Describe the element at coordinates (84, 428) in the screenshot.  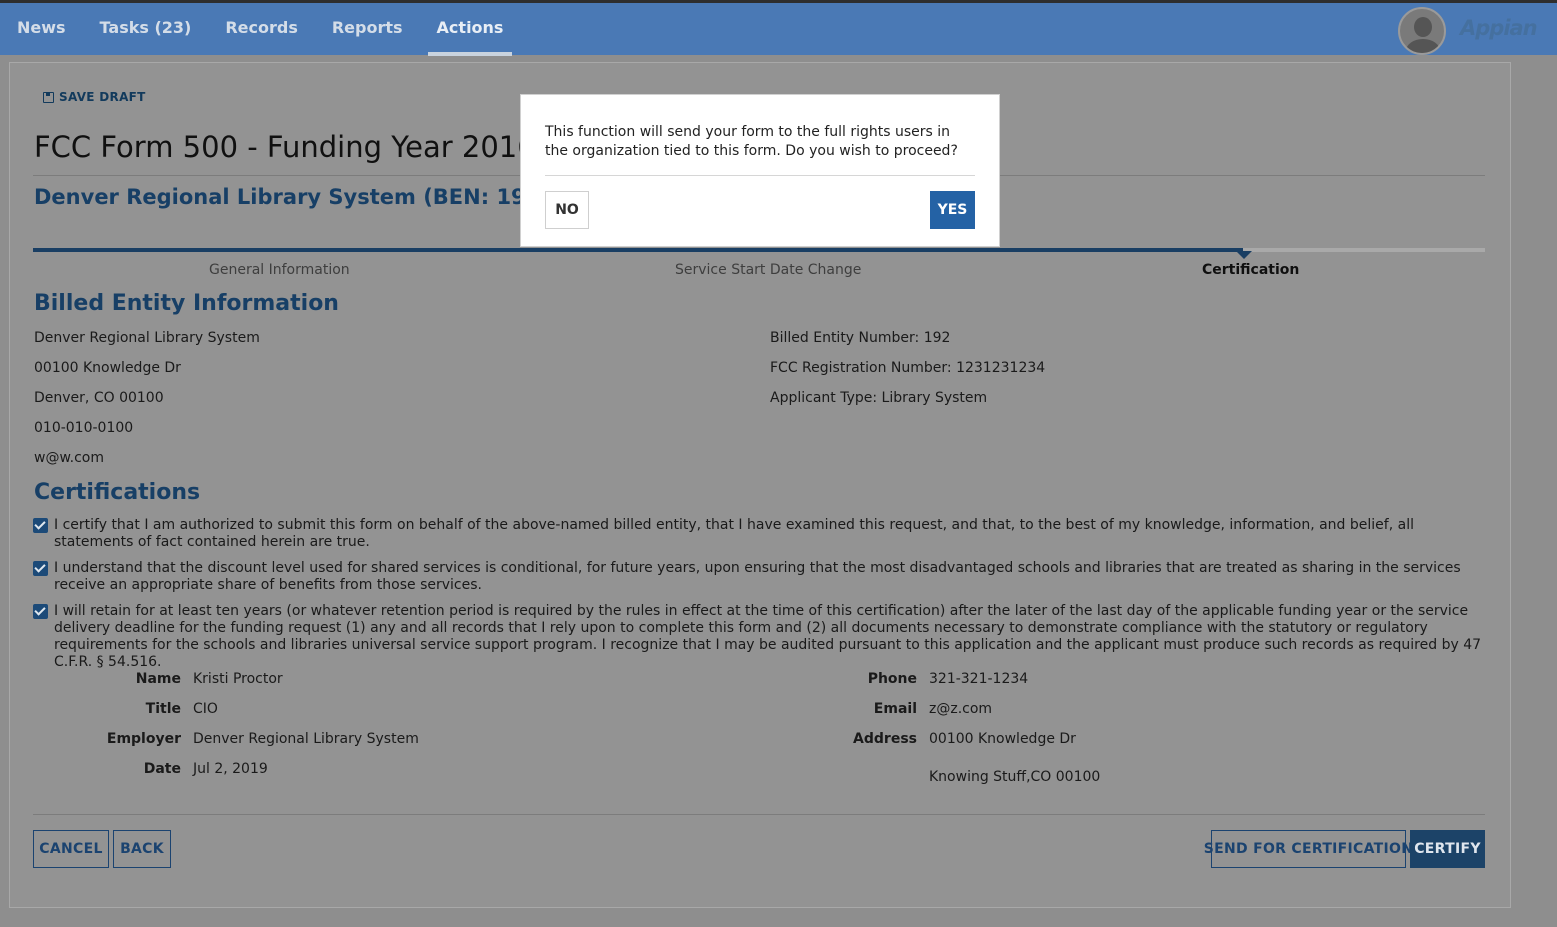
I see `entity-phone: 010-010-0100` at that location.